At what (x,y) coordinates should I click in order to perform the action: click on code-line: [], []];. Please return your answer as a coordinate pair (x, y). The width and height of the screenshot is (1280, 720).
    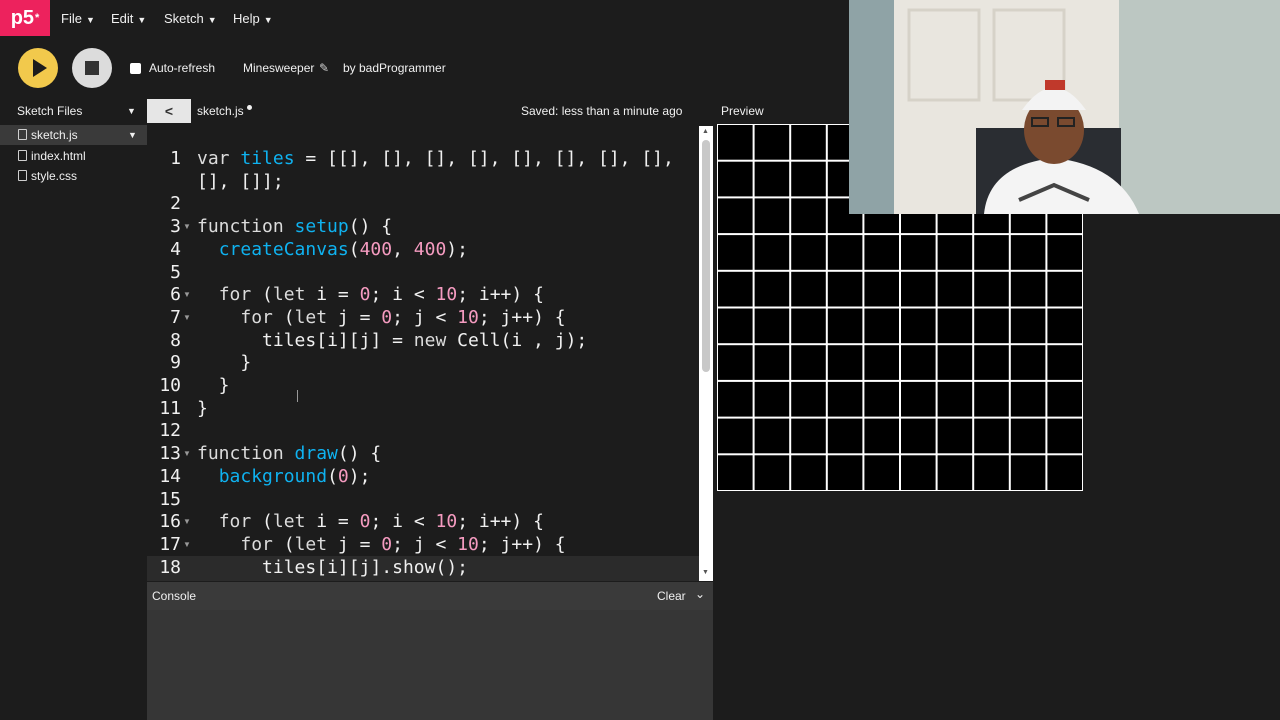
    Looking at the image, I should click on (240, 181).